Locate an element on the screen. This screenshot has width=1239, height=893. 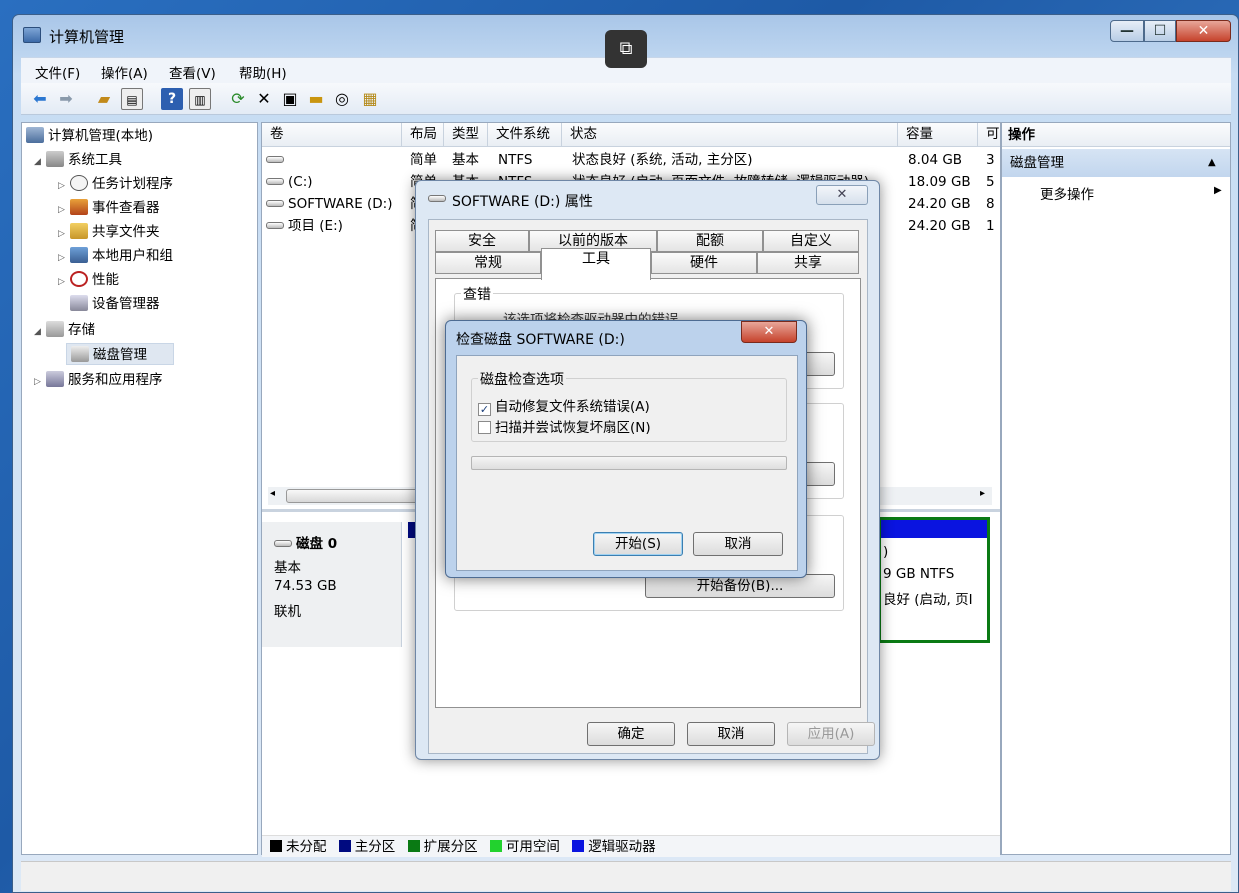
services-icon is located at coordinates (55, 379).